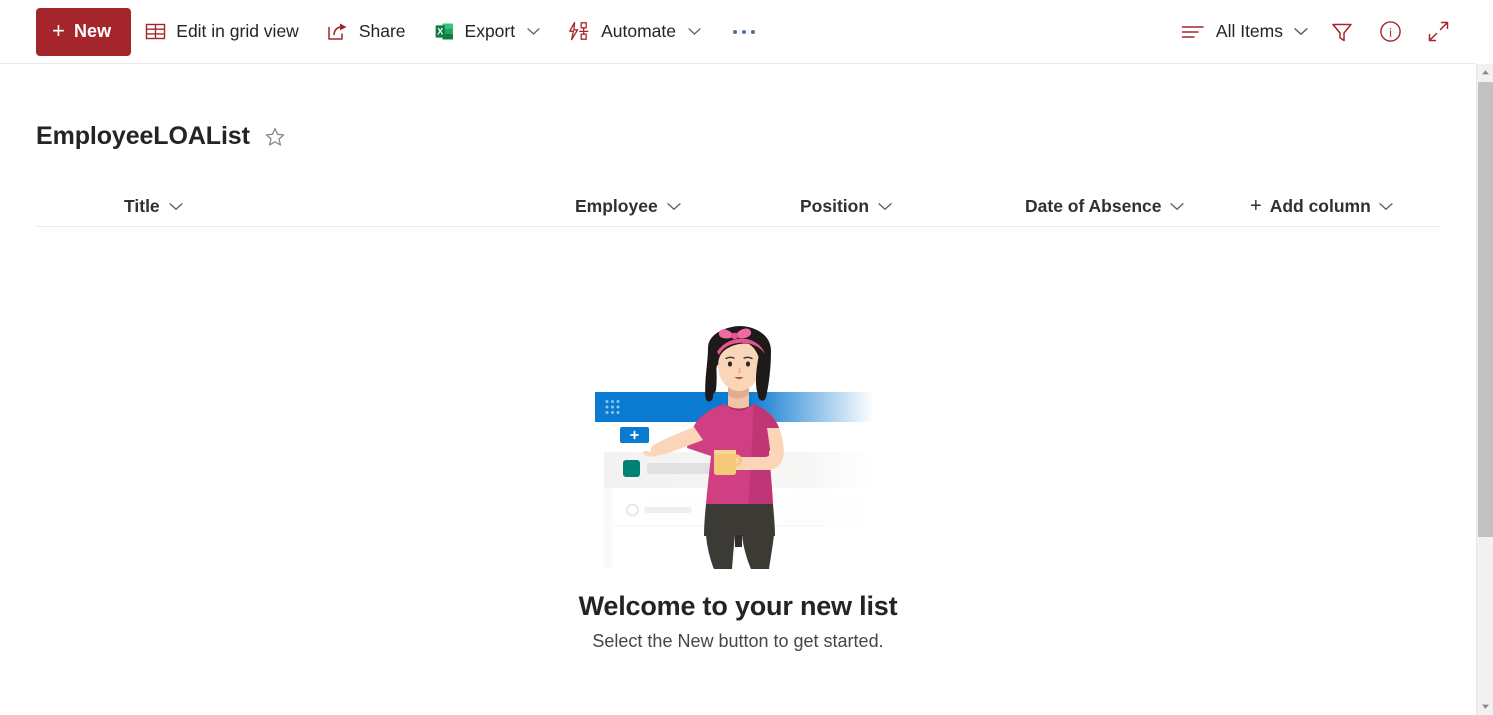  Describe the element at coordinates (579, 31) in the screenshot. I see `automate-flow-icon` at that location.